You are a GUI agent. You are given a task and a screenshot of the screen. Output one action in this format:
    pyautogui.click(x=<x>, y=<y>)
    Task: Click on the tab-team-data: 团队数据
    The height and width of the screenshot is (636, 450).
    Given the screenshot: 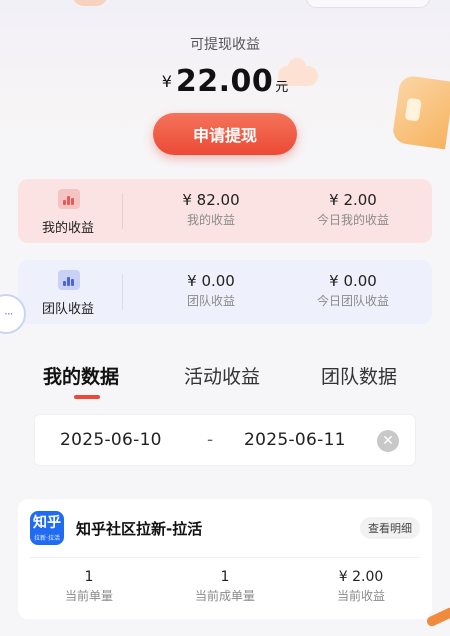 What is the action you would take?
    pyautogui.click(x=359, y=375)
    